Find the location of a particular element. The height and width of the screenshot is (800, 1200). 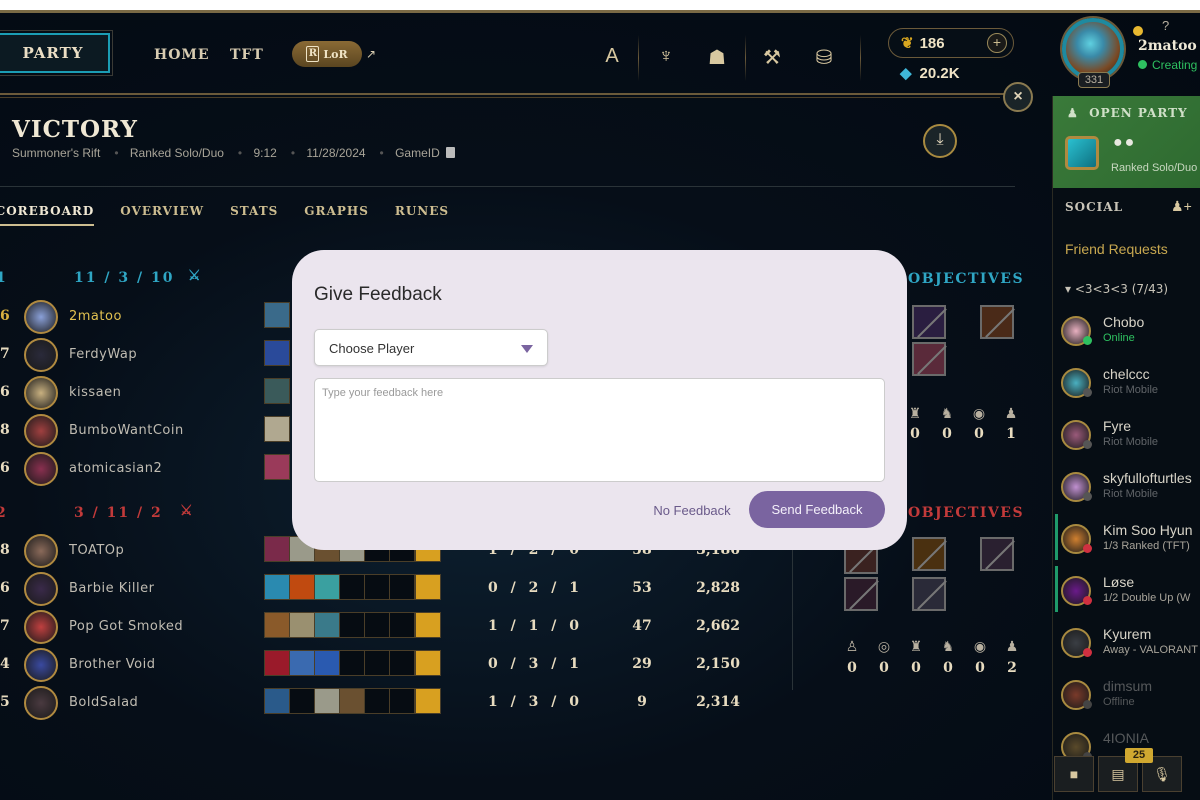

tower-icon: ♟ is located at coordinates (1011, 413).